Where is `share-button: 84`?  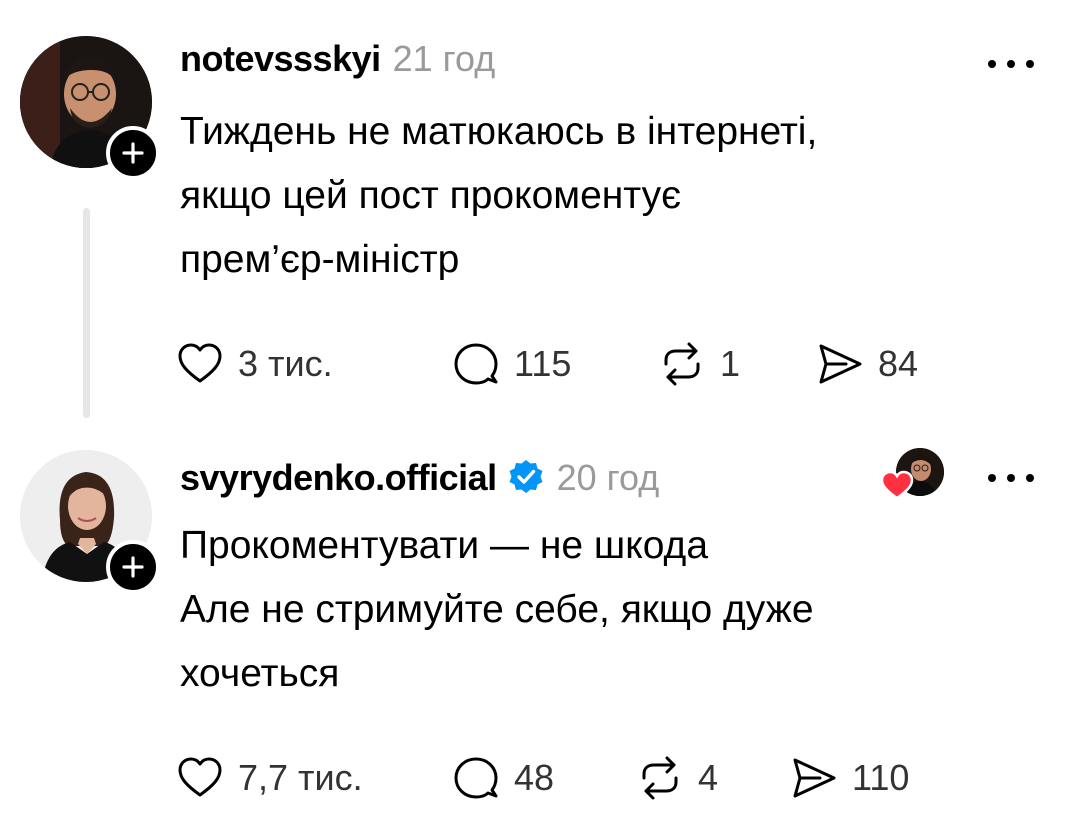 share-button: 84 is located at coordinates (867, 364).